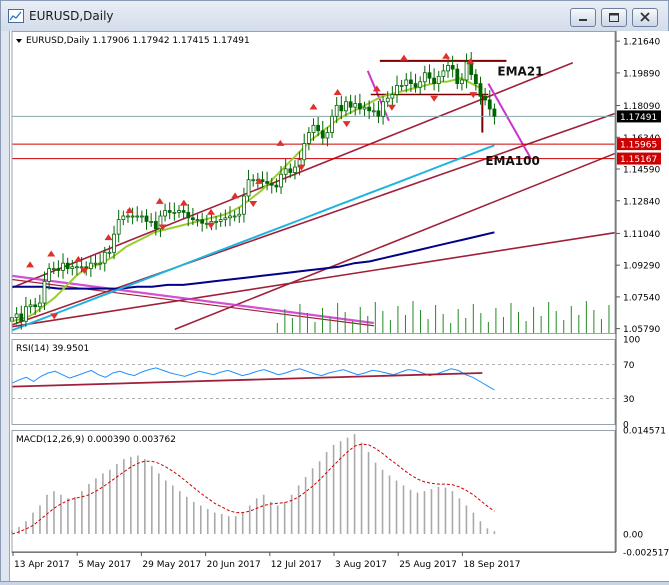 This screenshot has width=669, height=585. What do you see at coordinates (491, 565) in the screenshot?
I see `time-tick-label: 18 Sep 2017` at bounding box center [491, 565].